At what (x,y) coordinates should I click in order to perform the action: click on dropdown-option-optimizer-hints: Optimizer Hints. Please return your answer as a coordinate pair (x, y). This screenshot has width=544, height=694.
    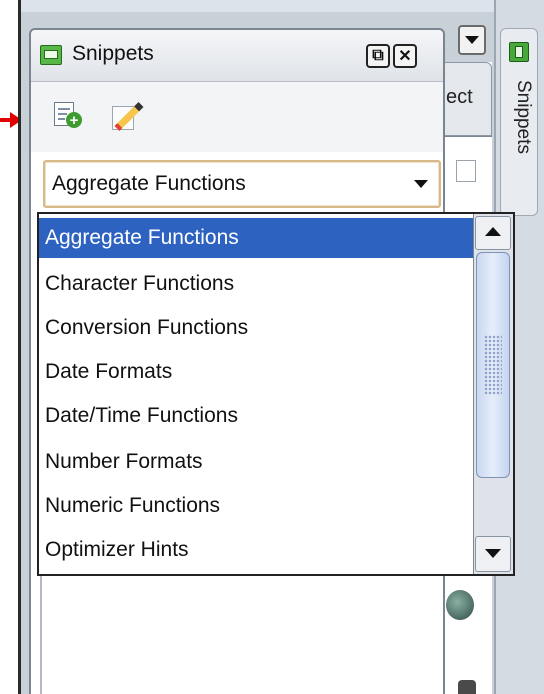
    Looking at the image, I should click on (256, 550).